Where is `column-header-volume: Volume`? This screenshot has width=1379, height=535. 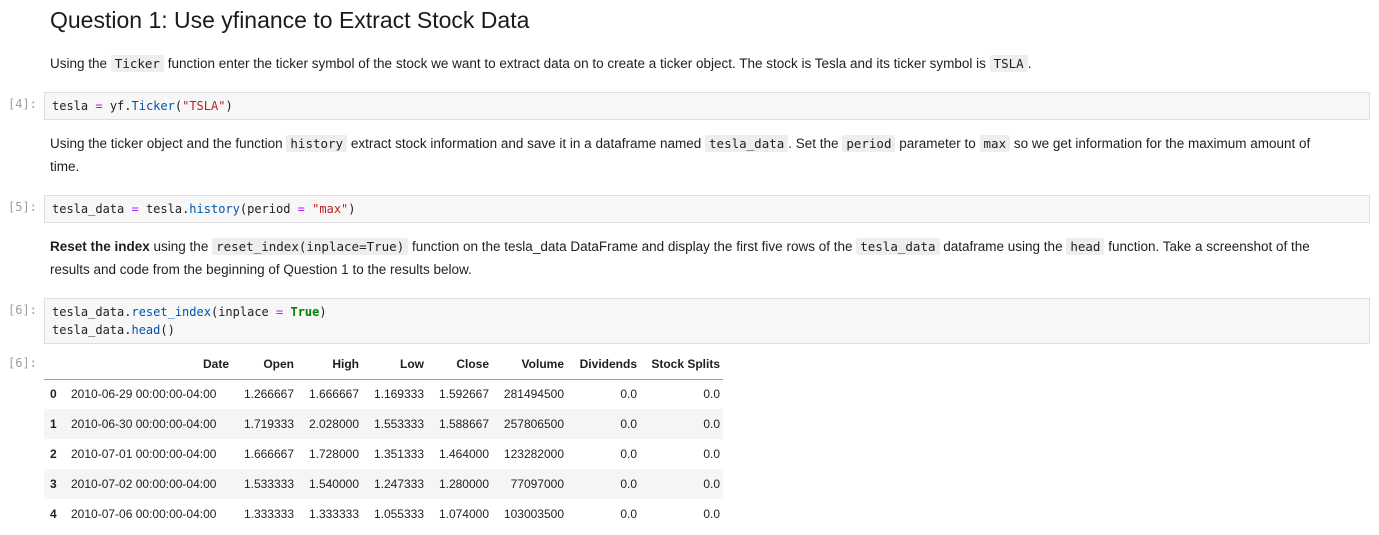
column-header-volume: Volume is located at coordinates (529, 365).